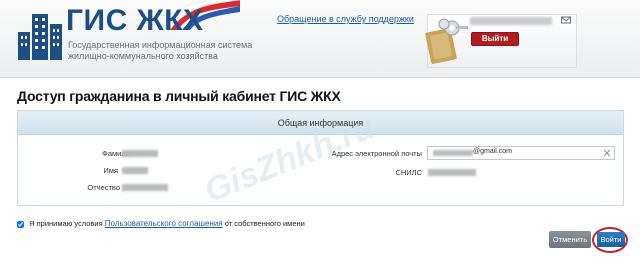 This screenshot has width=640, height=263. What do you see at coordinates (66, 223) in the screenshot?
I see `agreement-prefix: Я принимаю условия` at bounding box center [66, 223].